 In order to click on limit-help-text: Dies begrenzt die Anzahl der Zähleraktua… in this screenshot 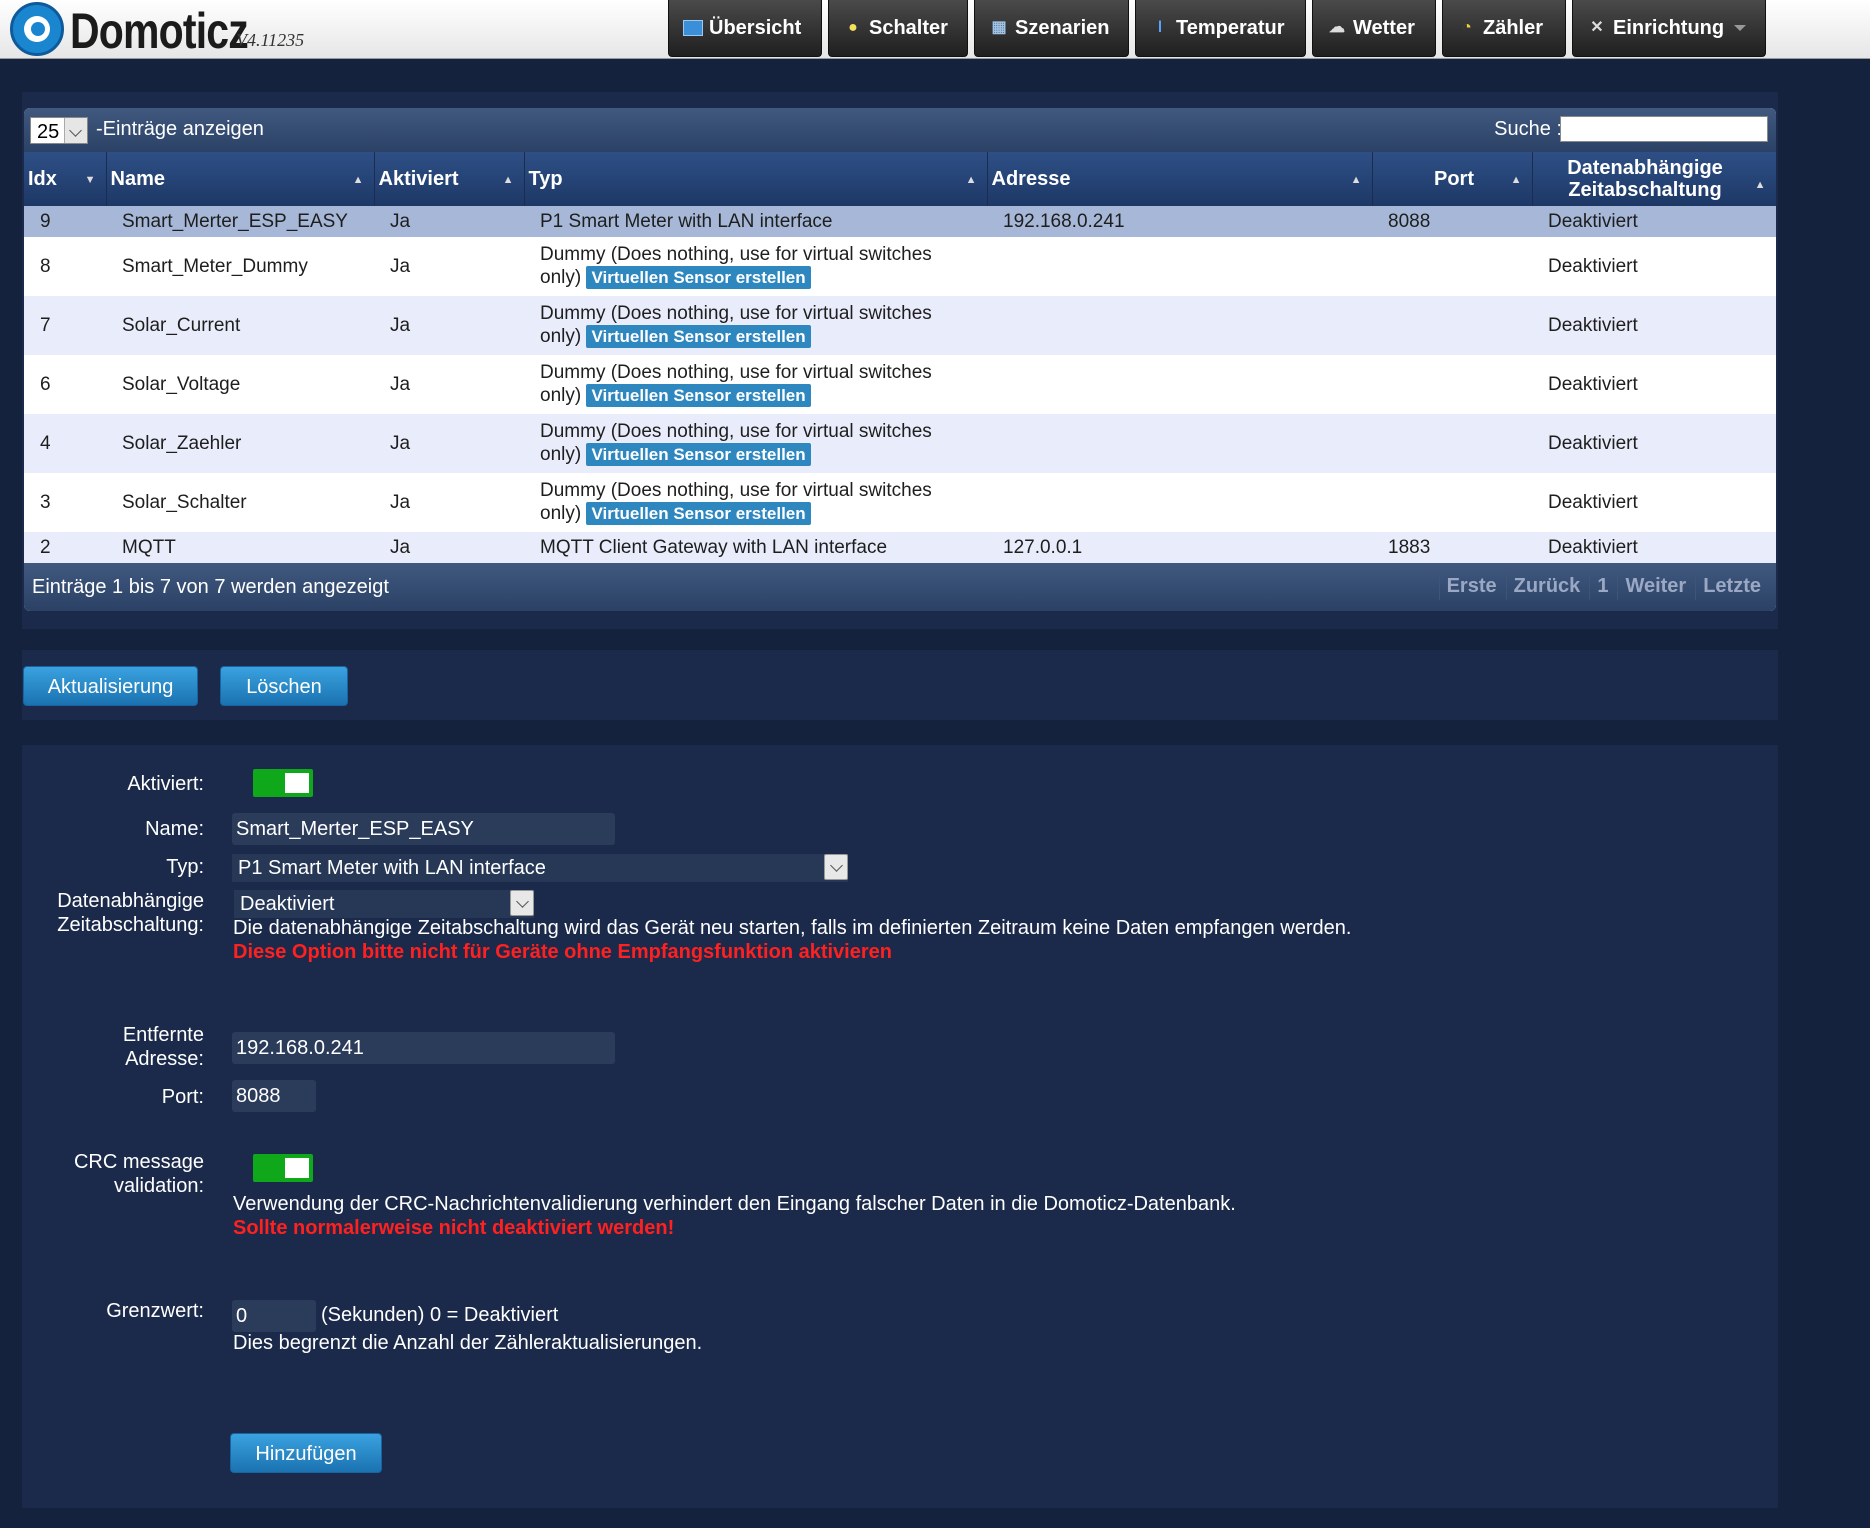, I will do `click(468, 1343)`.